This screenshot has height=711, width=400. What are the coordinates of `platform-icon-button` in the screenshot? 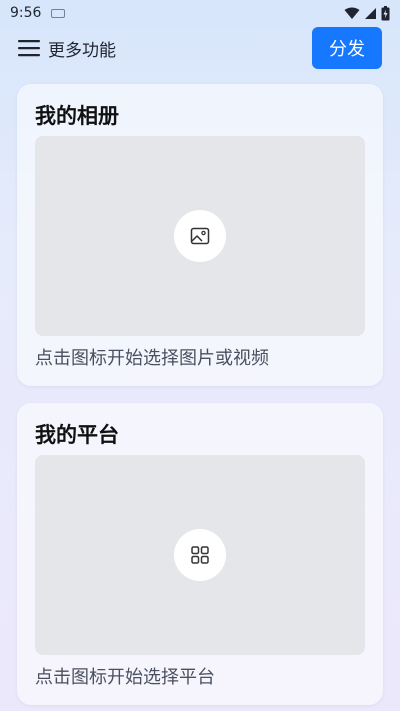 It's located at (200, 555).